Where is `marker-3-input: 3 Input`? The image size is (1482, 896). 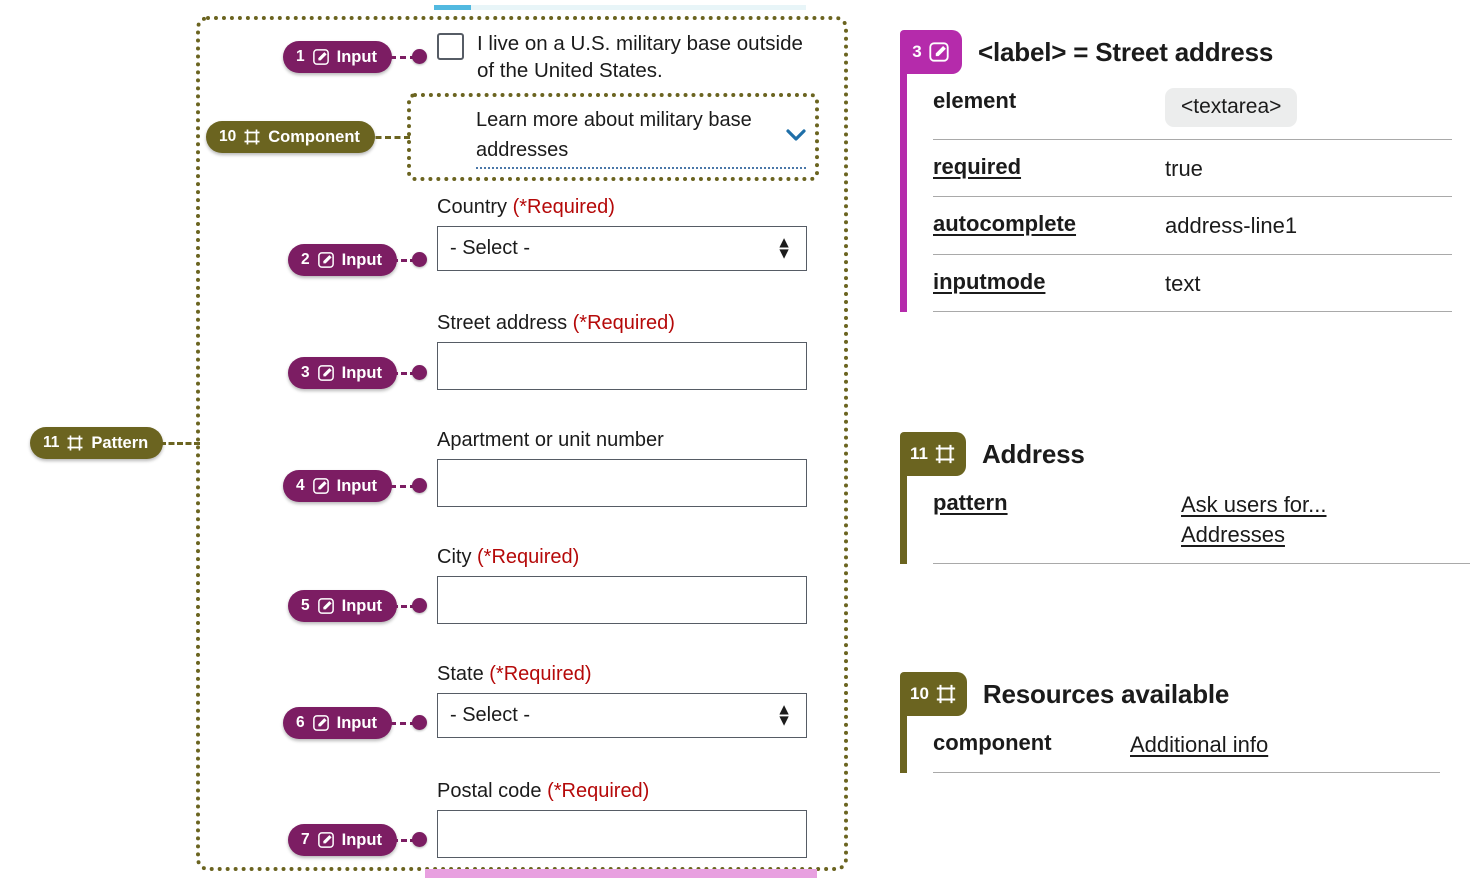 marker-3-input: 3 Input is located at coordinates (342, 373).